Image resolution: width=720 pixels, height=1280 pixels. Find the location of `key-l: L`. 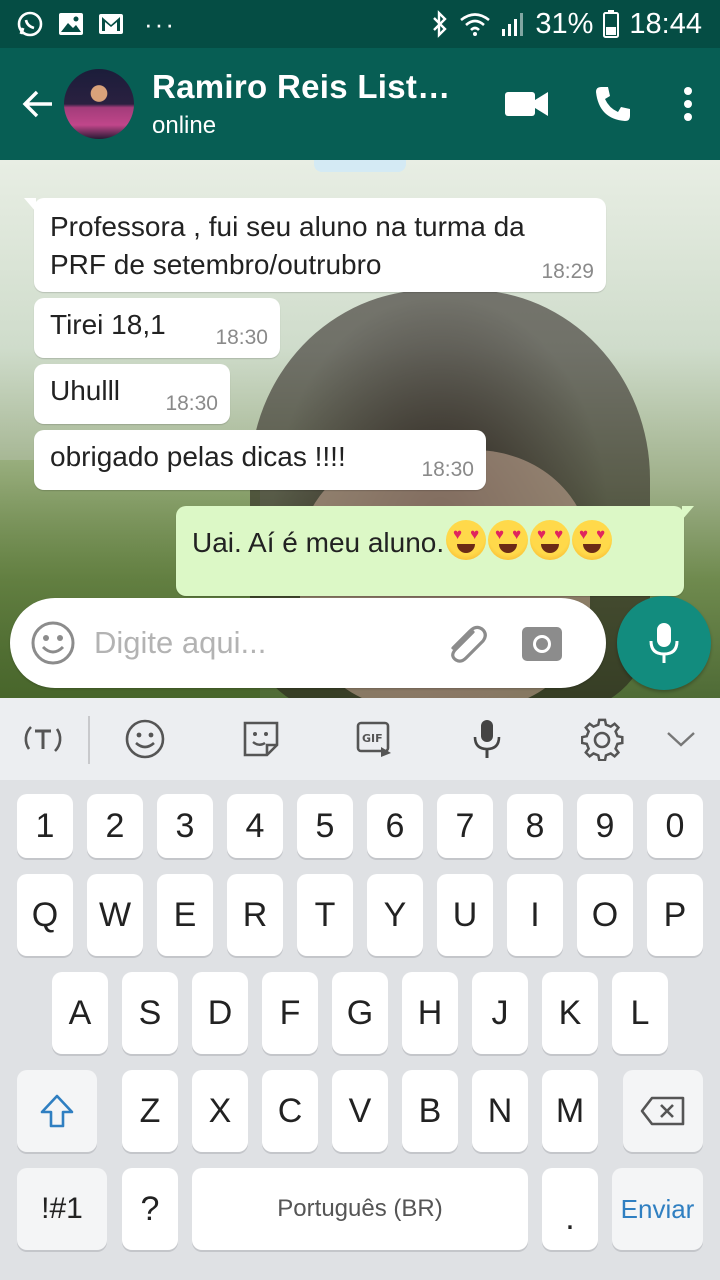

key-l: L is located at coordinates (640, 1013).